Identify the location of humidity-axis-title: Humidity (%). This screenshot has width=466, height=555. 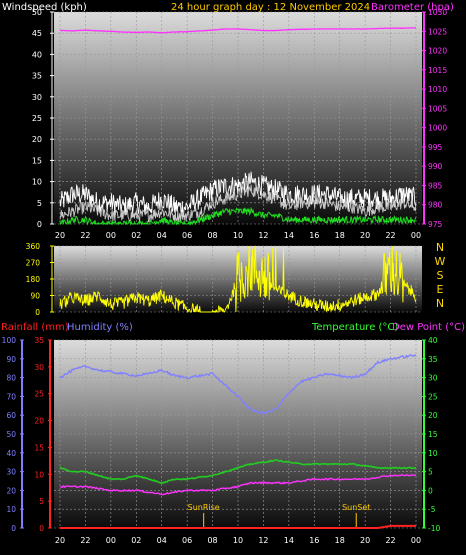
(100, 327).